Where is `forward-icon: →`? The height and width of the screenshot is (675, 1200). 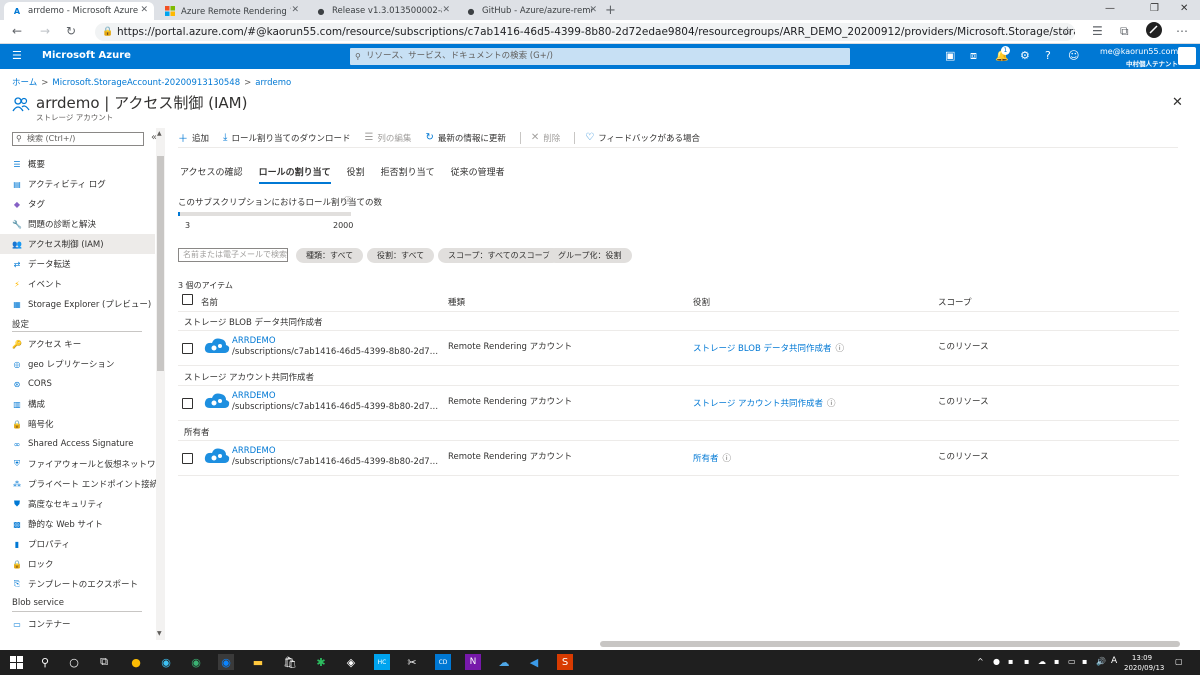
forward-icon: → is located at coordinates (45, 31).